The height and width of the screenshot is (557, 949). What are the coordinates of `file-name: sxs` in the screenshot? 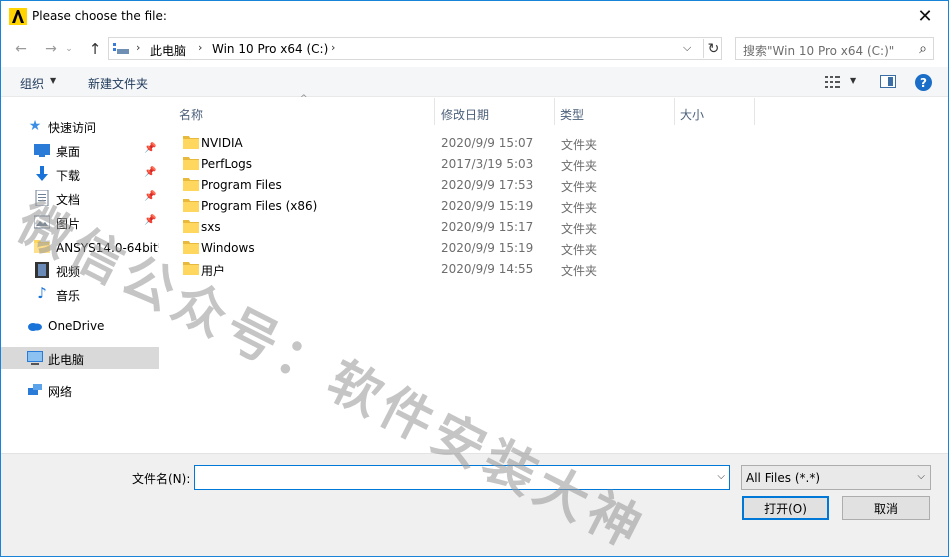 It's located at (211, 227).